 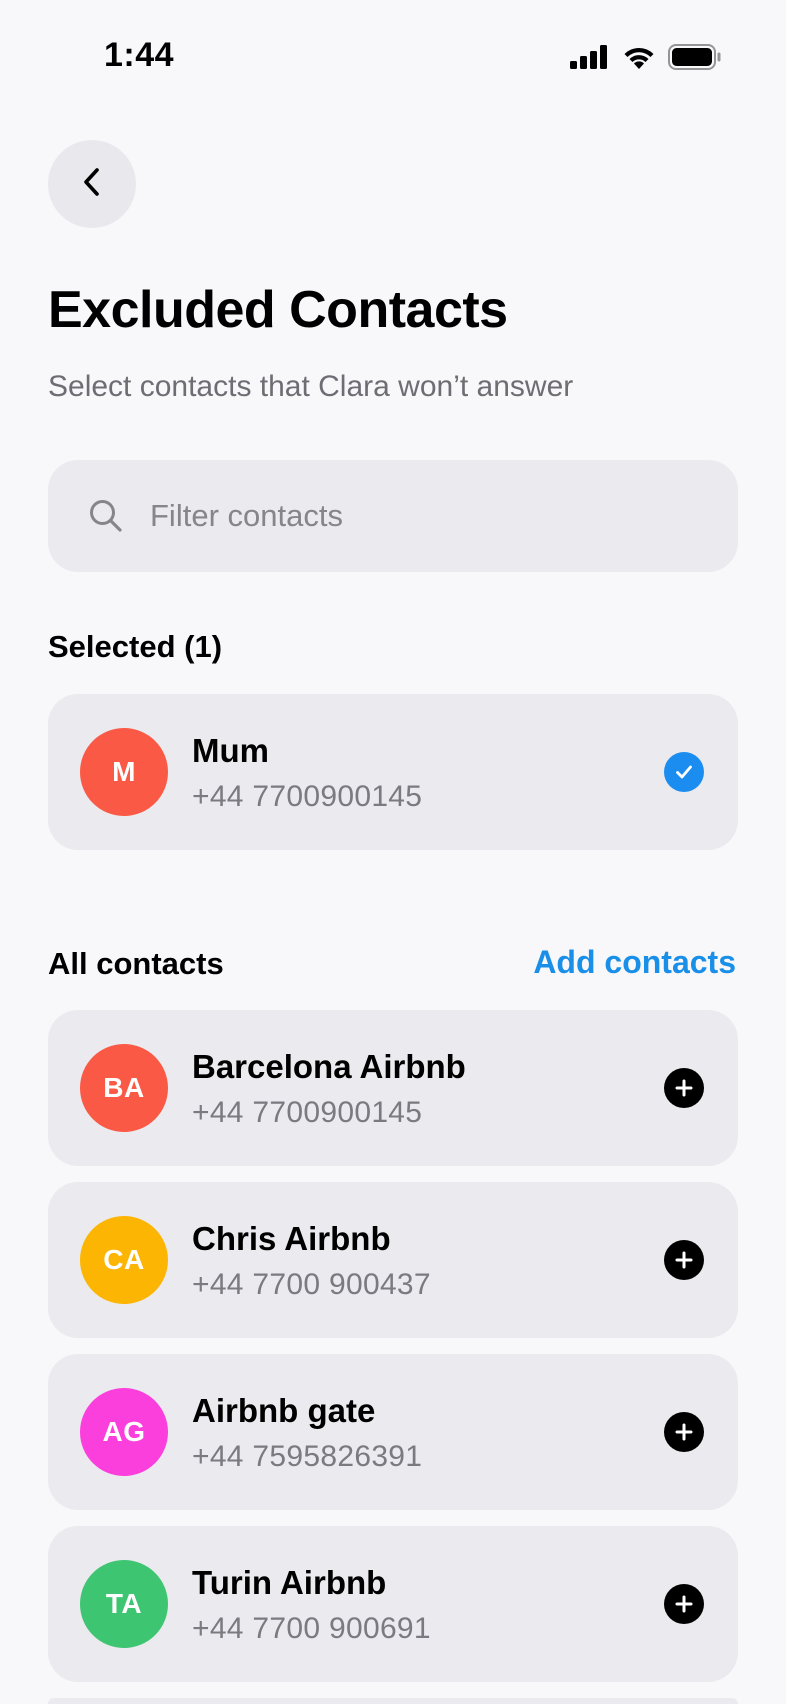 What do you see at coordinates (311, 386) in the screenshot?
I see `page-subtitle: Select contacts that Clara won’t answer` at bounding box center [311, 386].